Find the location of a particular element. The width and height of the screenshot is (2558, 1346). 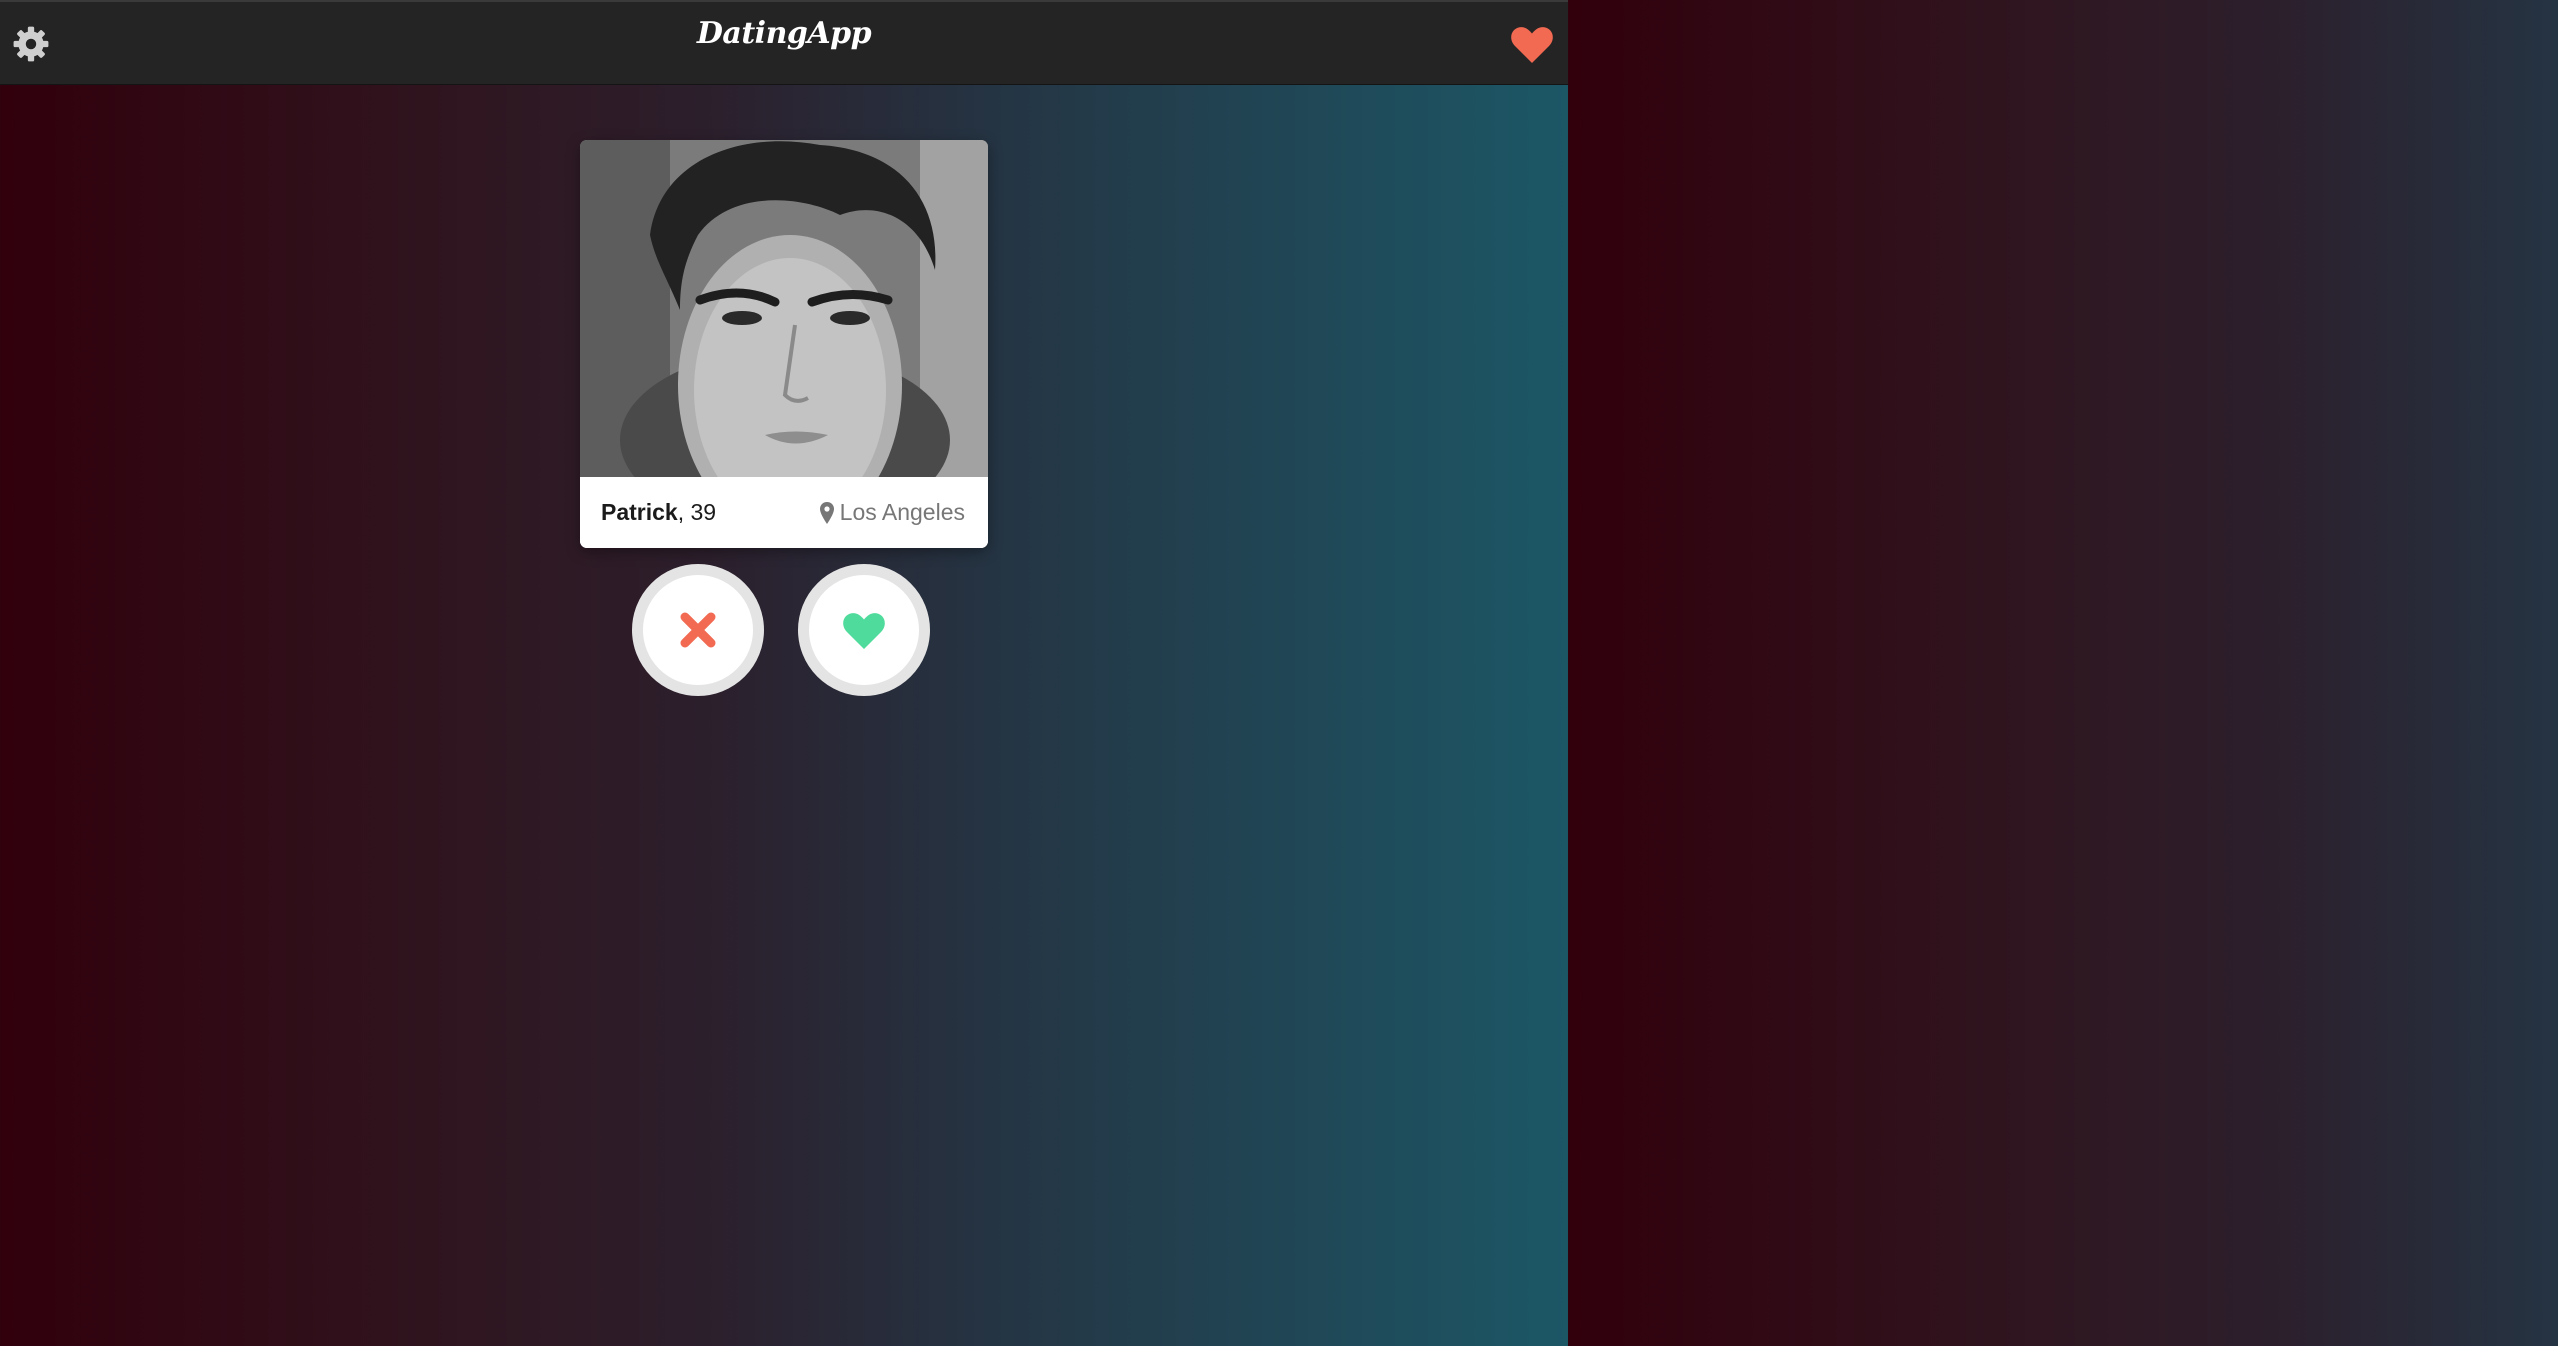

location-label: Los Angeles is located at coordinates (902, 512).